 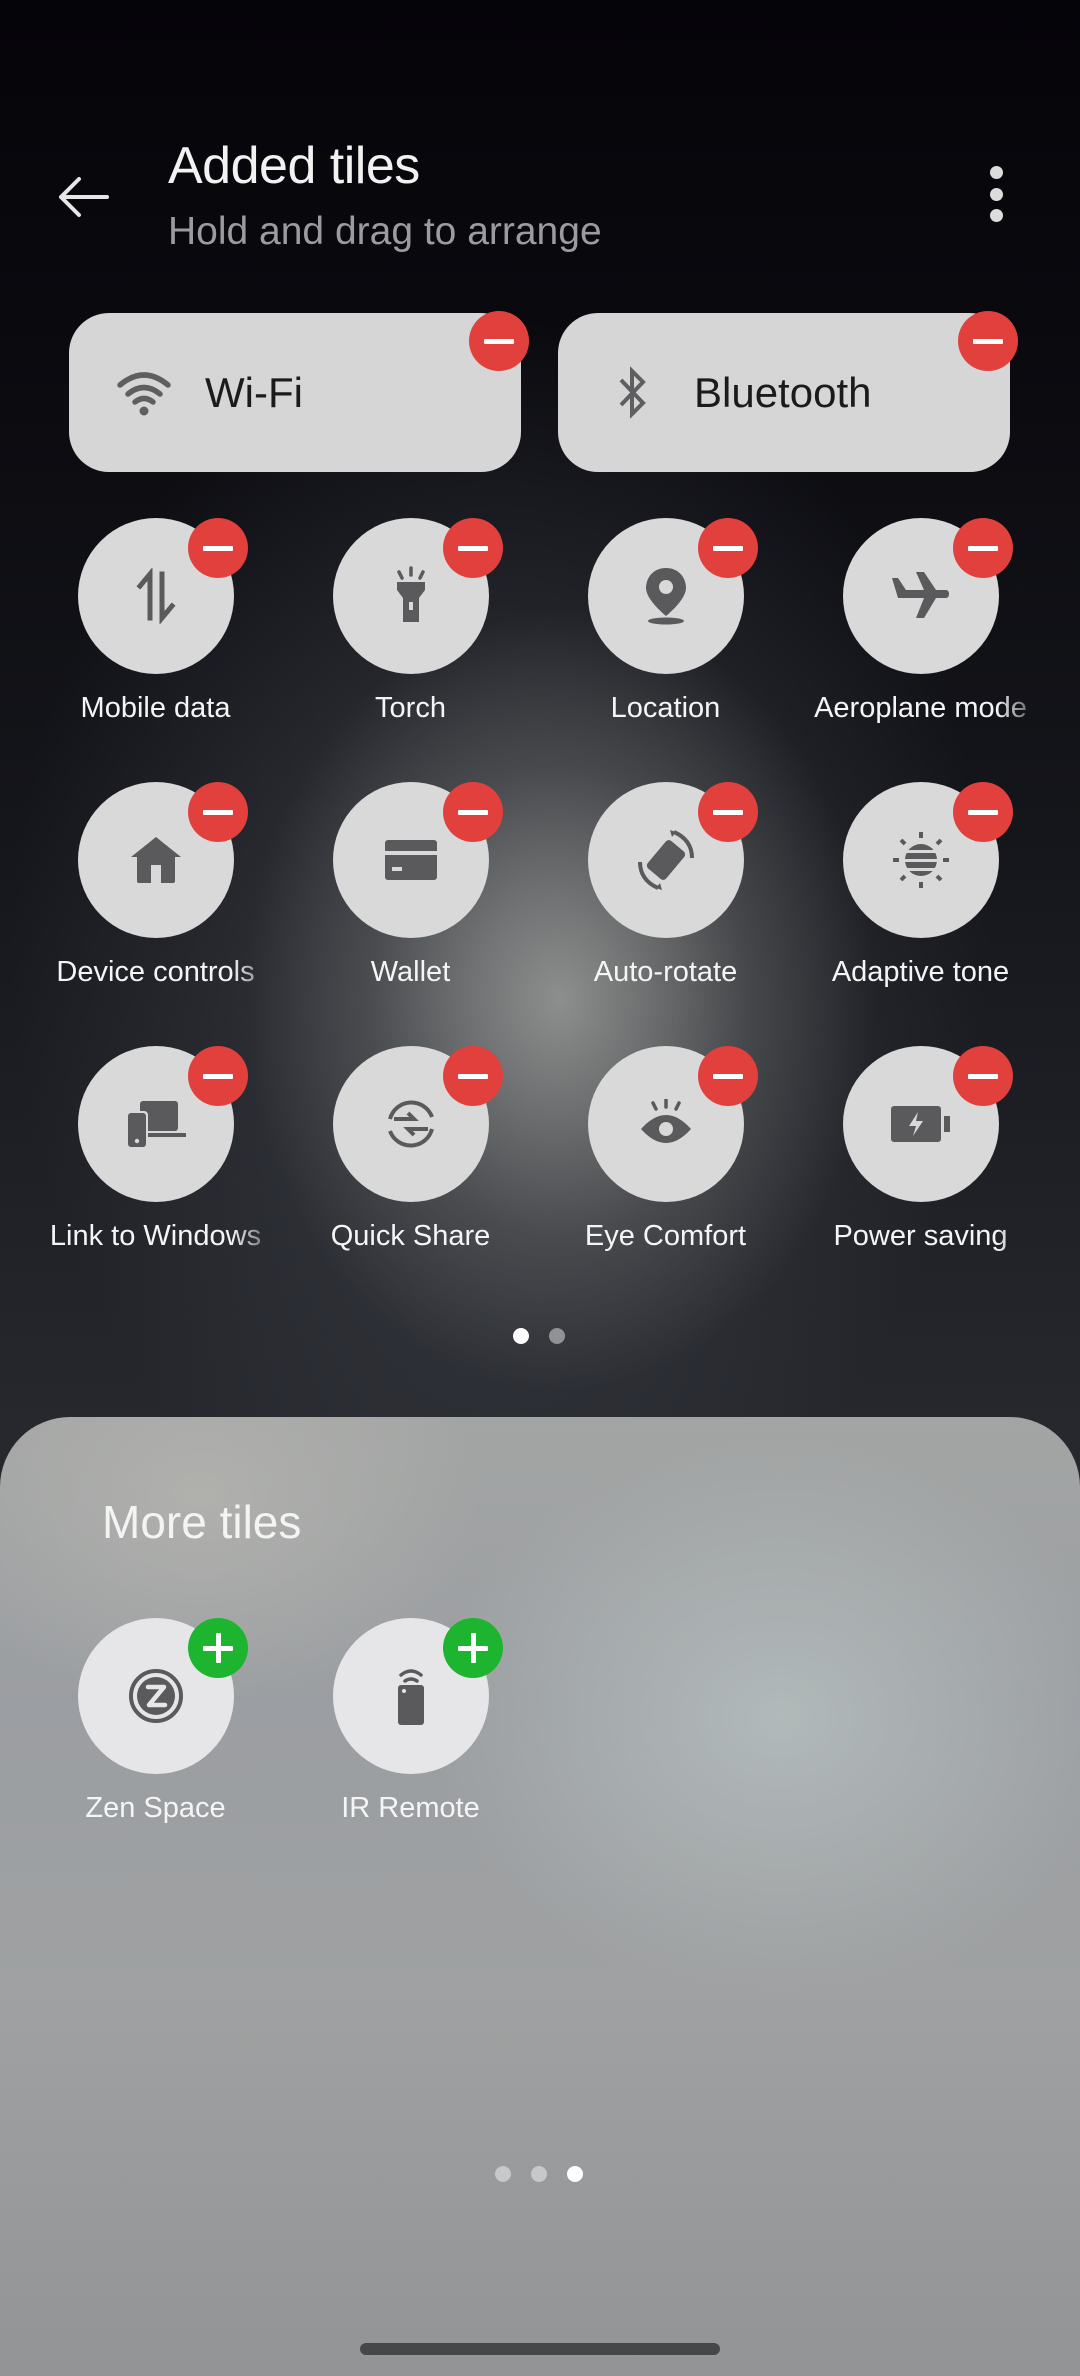 What do you see at coordinates (996, 172) in the screenshot?
I see `more-vert-icon` at bounding box center [996, 172].